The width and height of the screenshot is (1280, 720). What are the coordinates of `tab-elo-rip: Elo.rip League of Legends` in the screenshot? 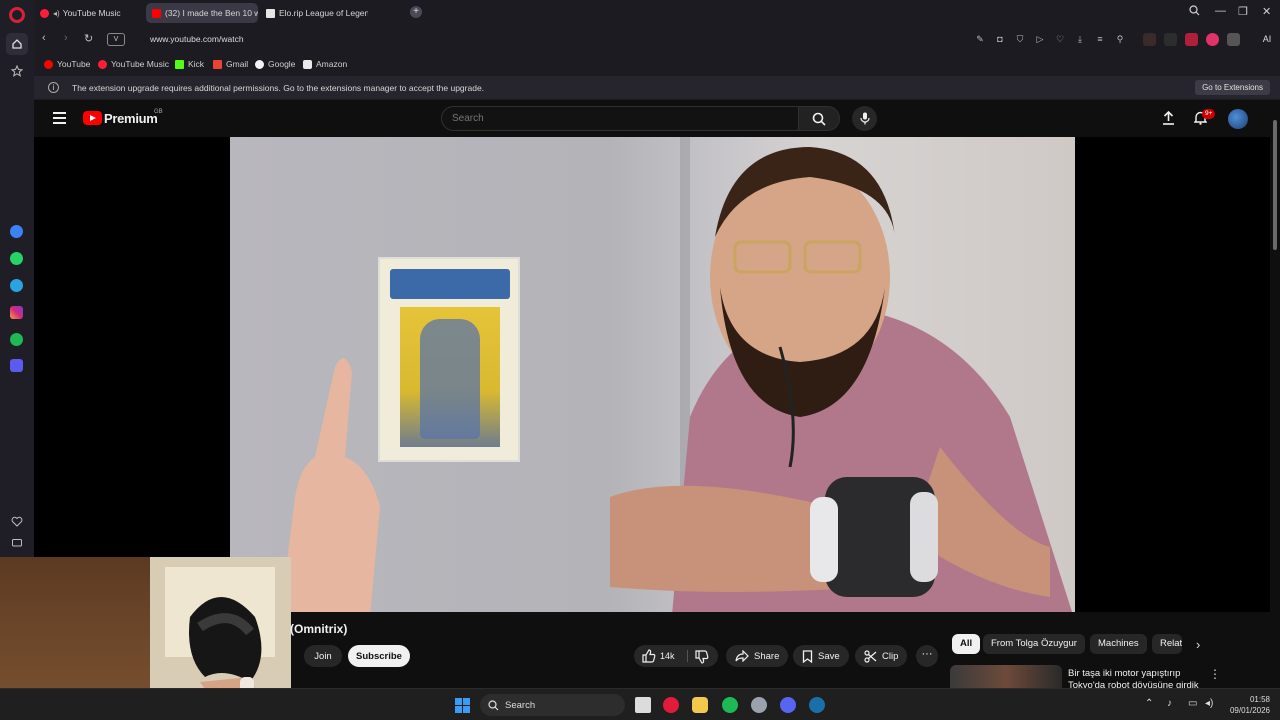 It's located at (314, 13).